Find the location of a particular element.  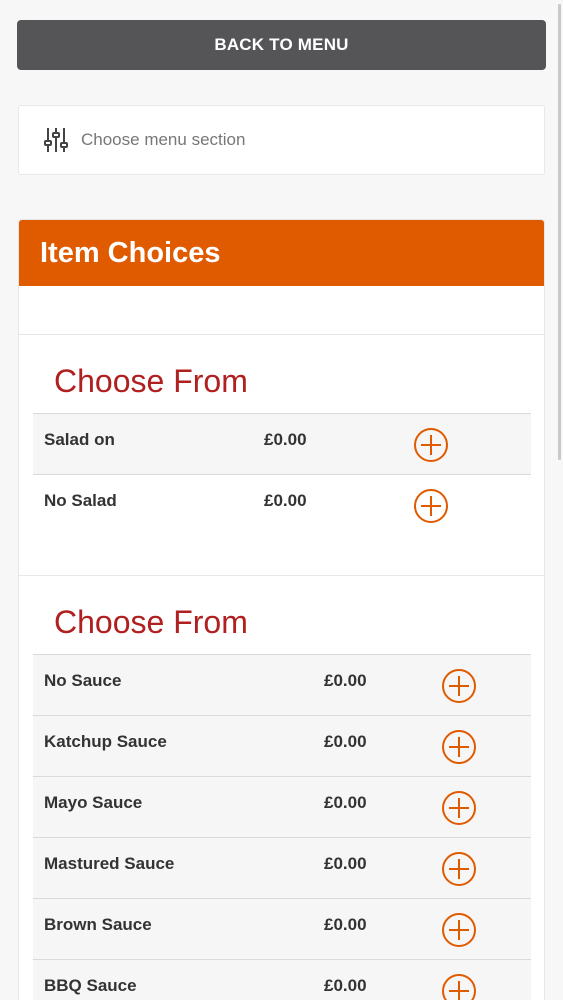

menu-section-placeholder: Choose menu section is located at coordinates (163, 139).